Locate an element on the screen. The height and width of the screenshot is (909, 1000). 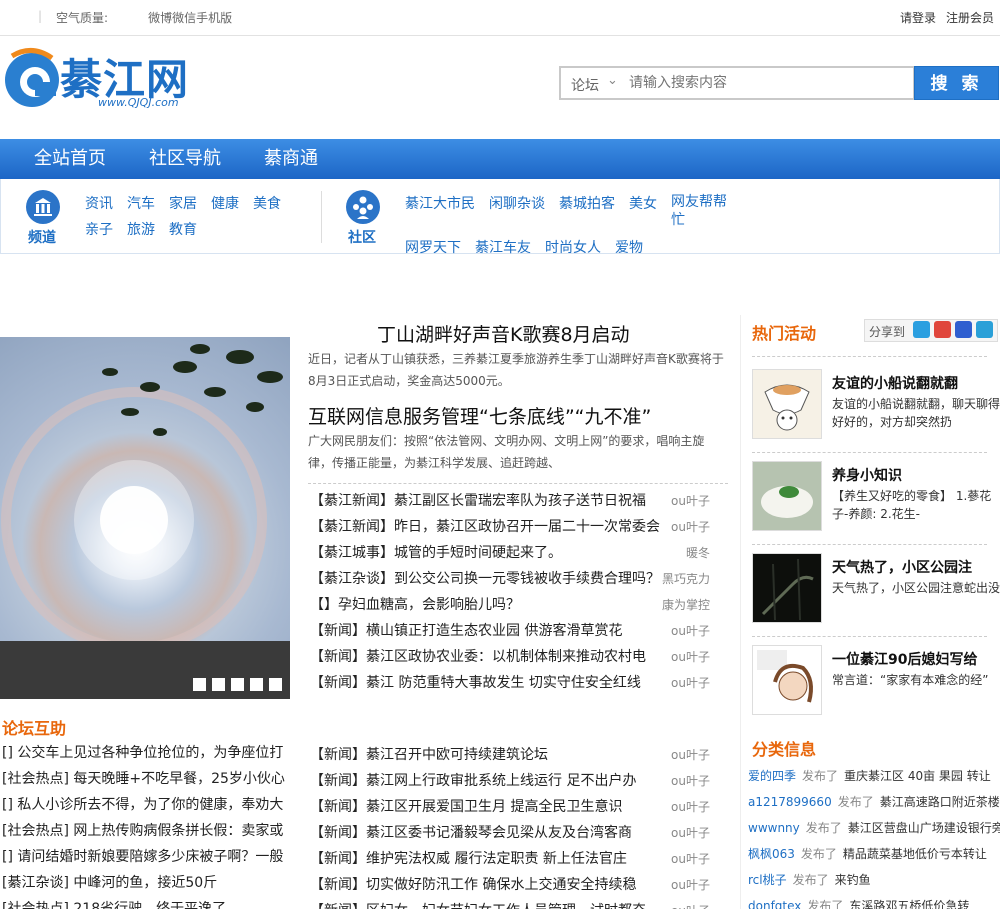
channel-link: 健康 is located at coordinates (225, 203).